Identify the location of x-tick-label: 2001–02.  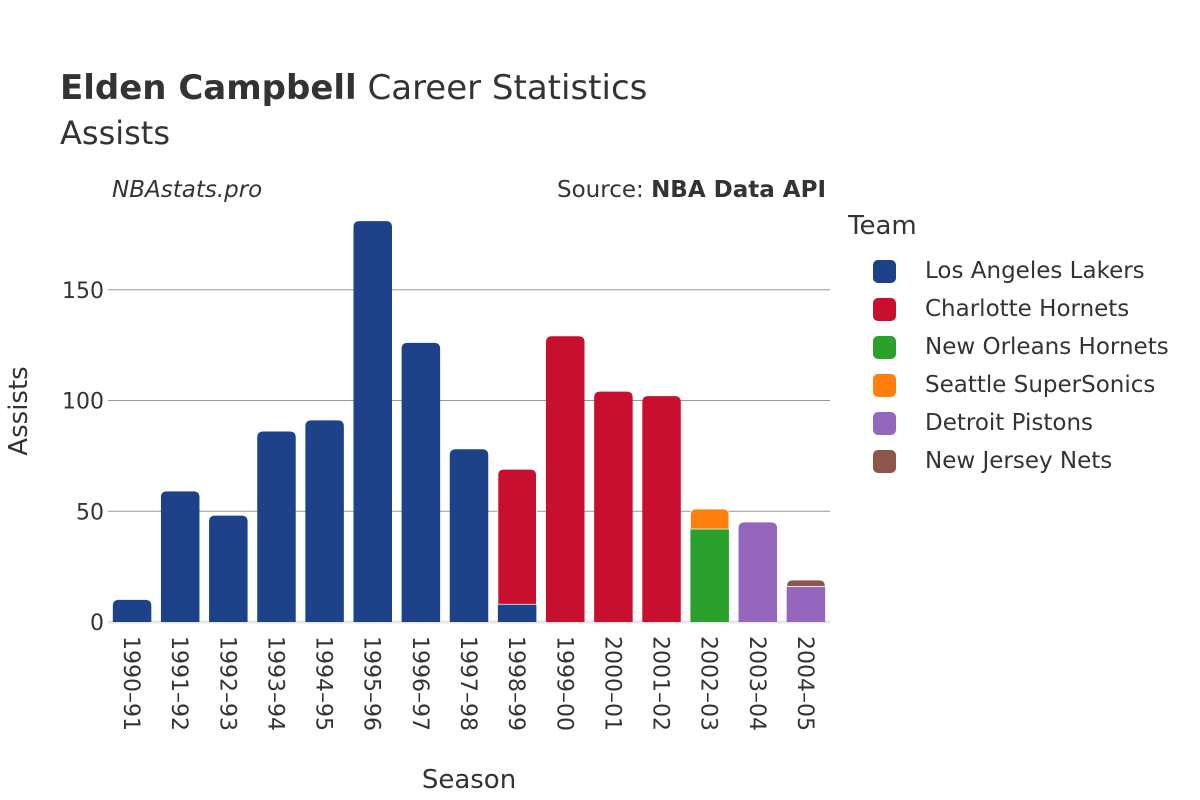
(660, 683).